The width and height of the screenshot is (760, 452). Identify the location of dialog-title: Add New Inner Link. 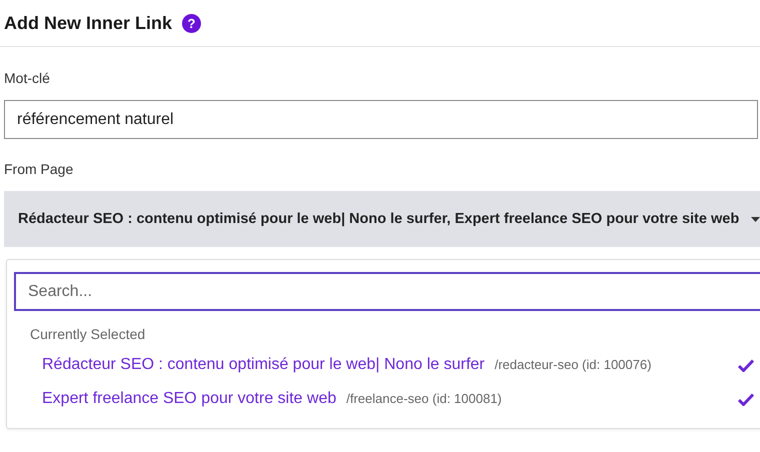
(88, 23).